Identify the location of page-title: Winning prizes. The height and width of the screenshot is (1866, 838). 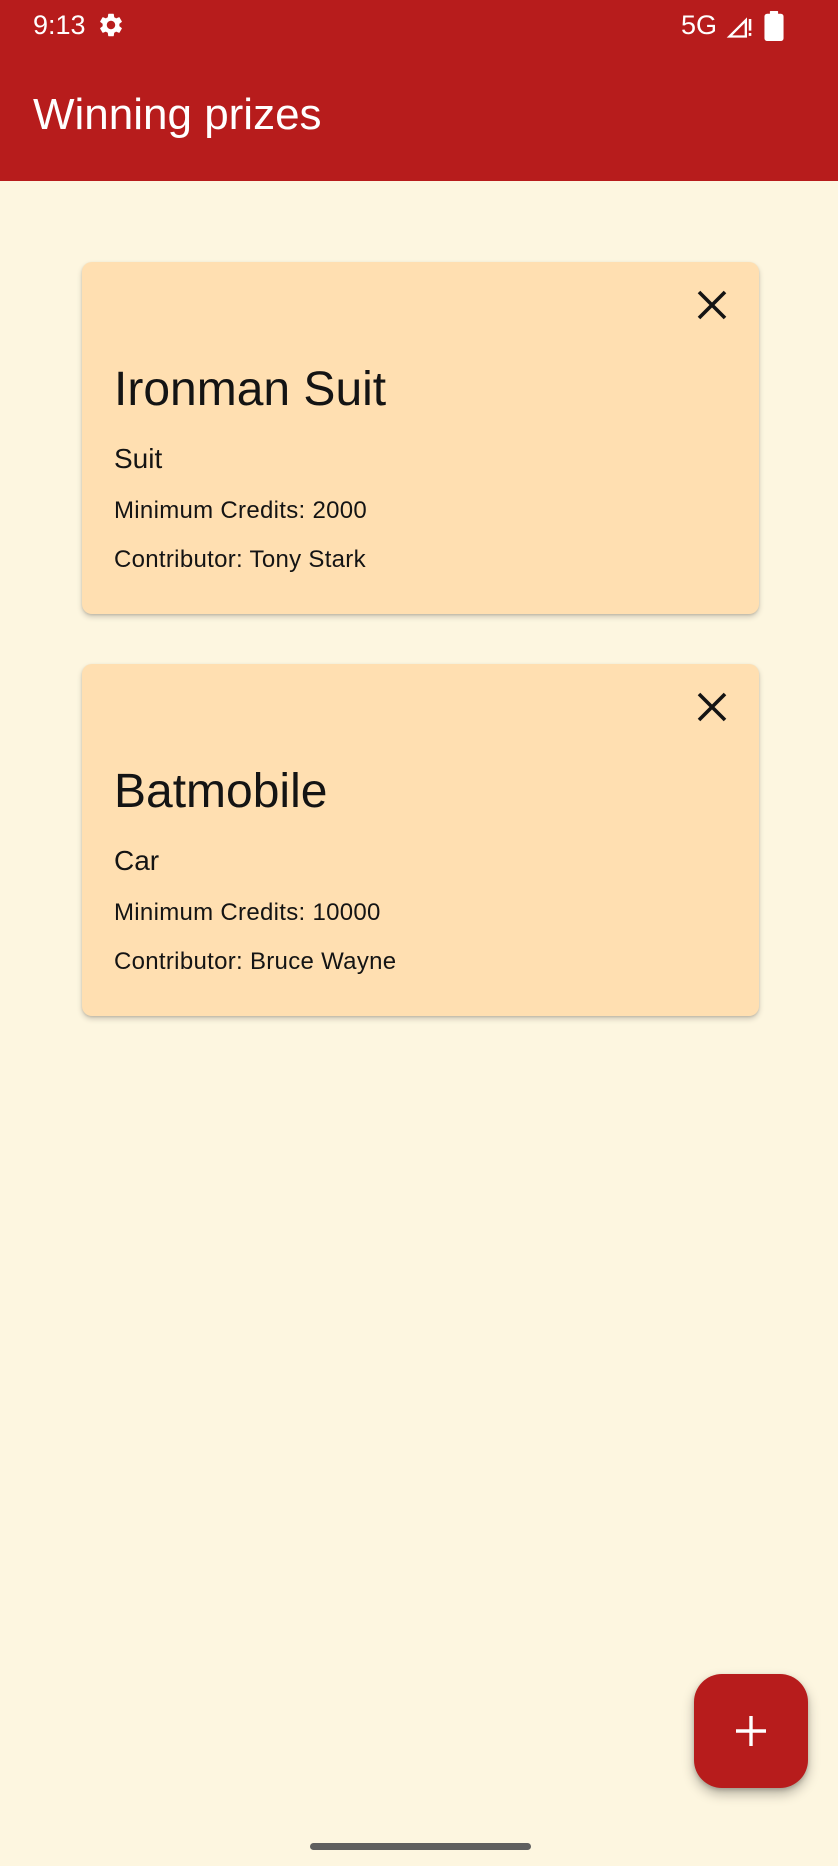
(177, 114).